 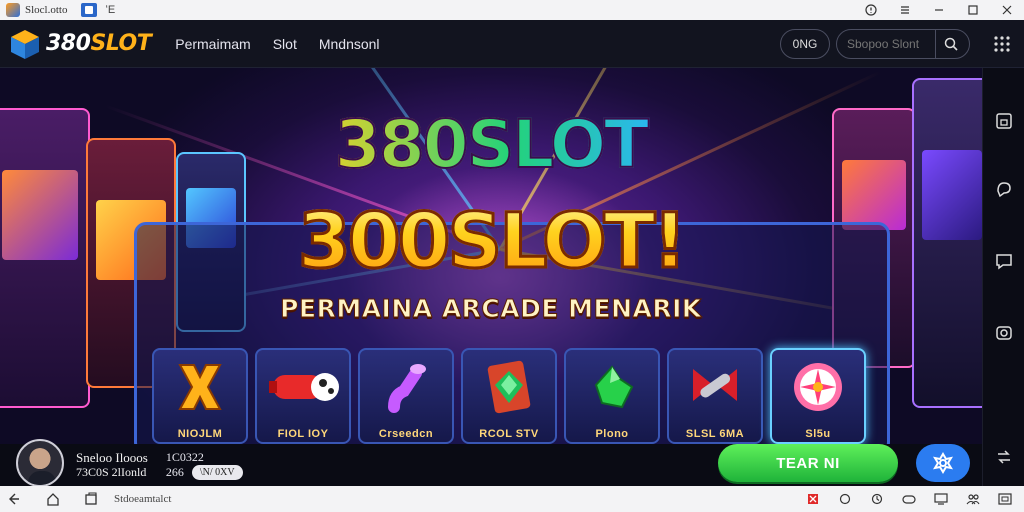 What do you see at coordinates (805, 43) in the screenshot?
I see `language-button: 0NG` at bounding box center [805, 43].